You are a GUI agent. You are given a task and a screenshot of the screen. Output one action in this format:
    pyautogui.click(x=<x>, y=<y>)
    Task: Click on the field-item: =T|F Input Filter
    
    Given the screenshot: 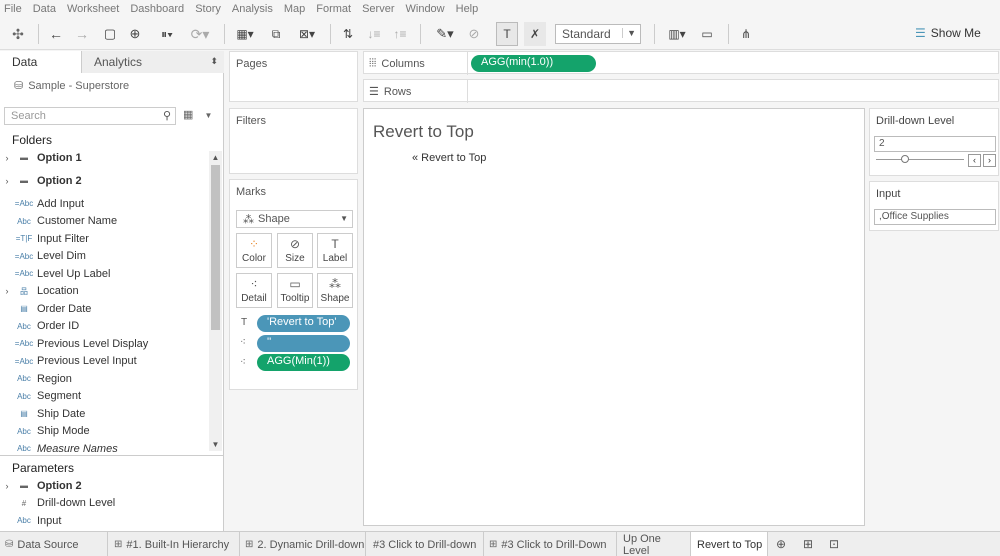 What is the action you would take?
    pyautogui.click(x=105, y=238)
    